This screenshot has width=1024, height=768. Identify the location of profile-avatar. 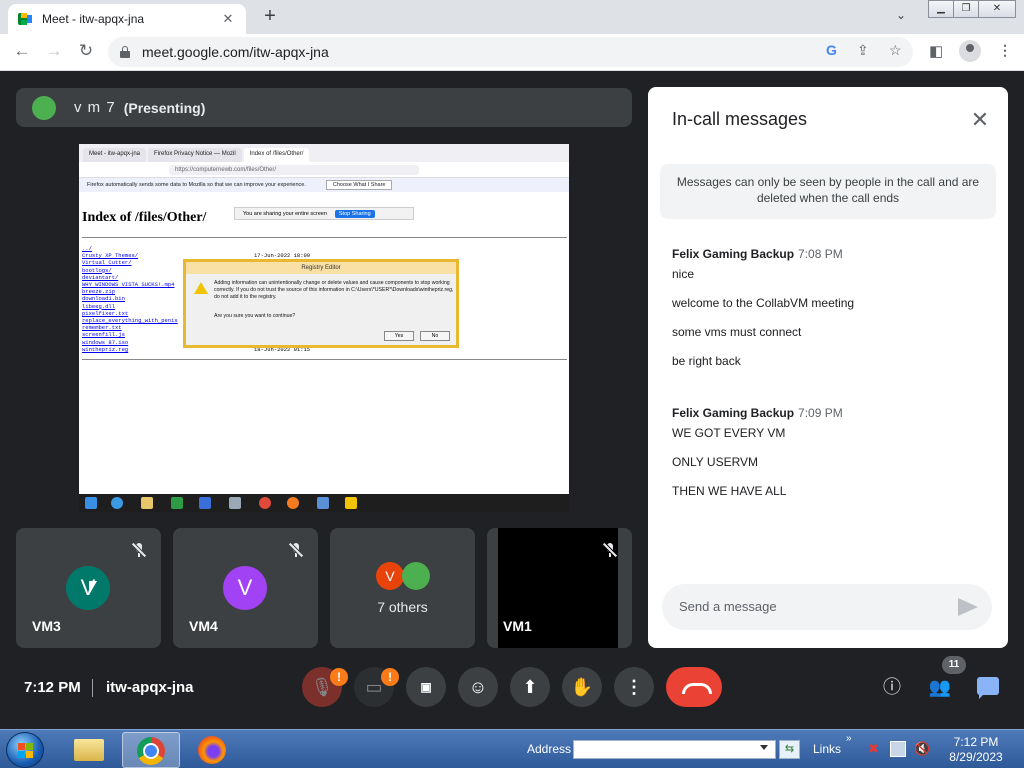
(970, 51).